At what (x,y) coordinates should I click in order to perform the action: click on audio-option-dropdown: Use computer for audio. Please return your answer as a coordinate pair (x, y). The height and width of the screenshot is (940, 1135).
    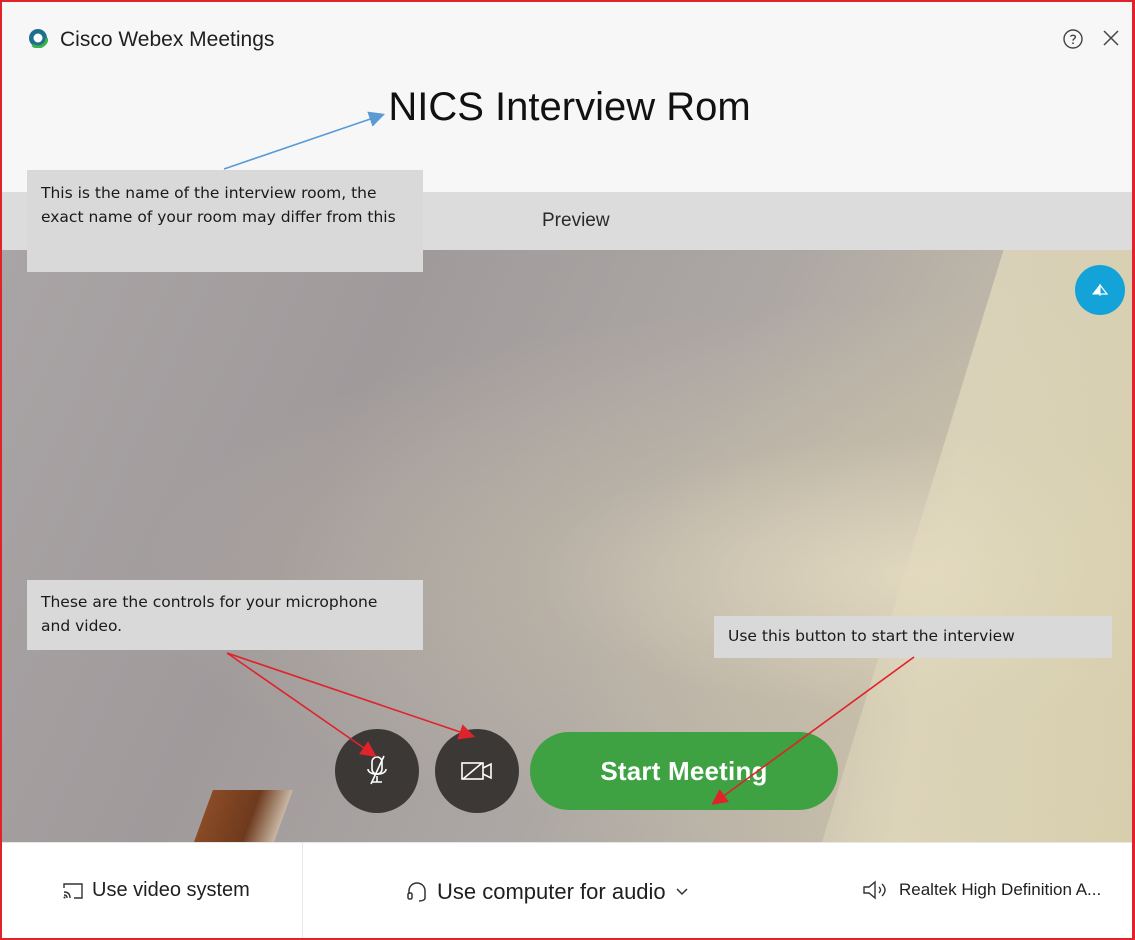
    Looking at the image, I should click on (551, 892).